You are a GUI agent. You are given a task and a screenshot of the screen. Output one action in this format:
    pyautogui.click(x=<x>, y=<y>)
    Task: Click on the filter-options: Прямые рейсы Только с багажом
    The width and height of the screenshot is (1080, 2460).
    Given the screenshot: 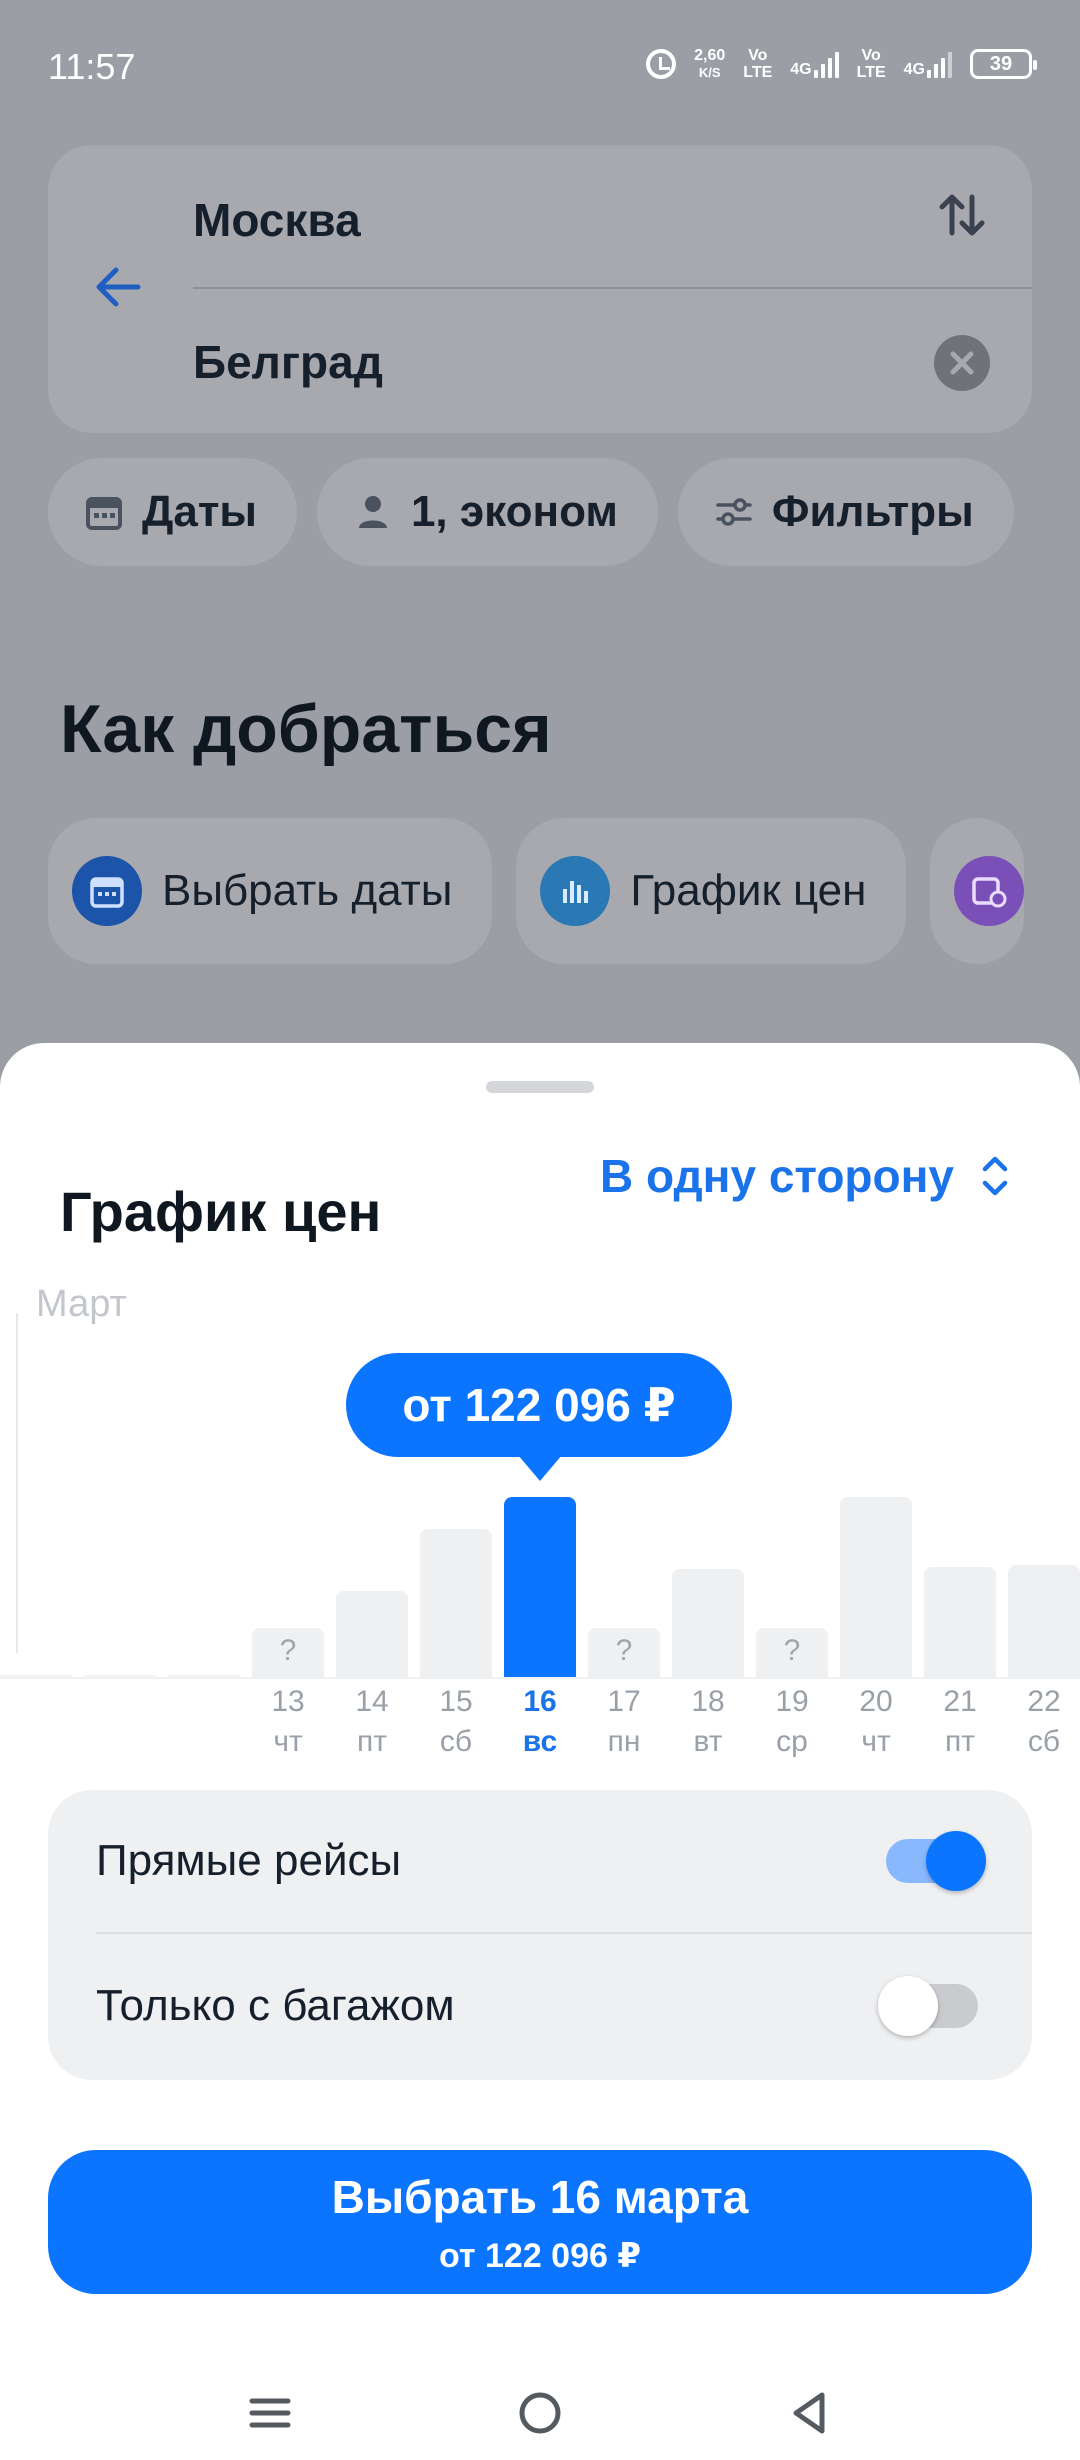 What is the action you would take?
    pyautogui.click(x=540, y=1935)
    